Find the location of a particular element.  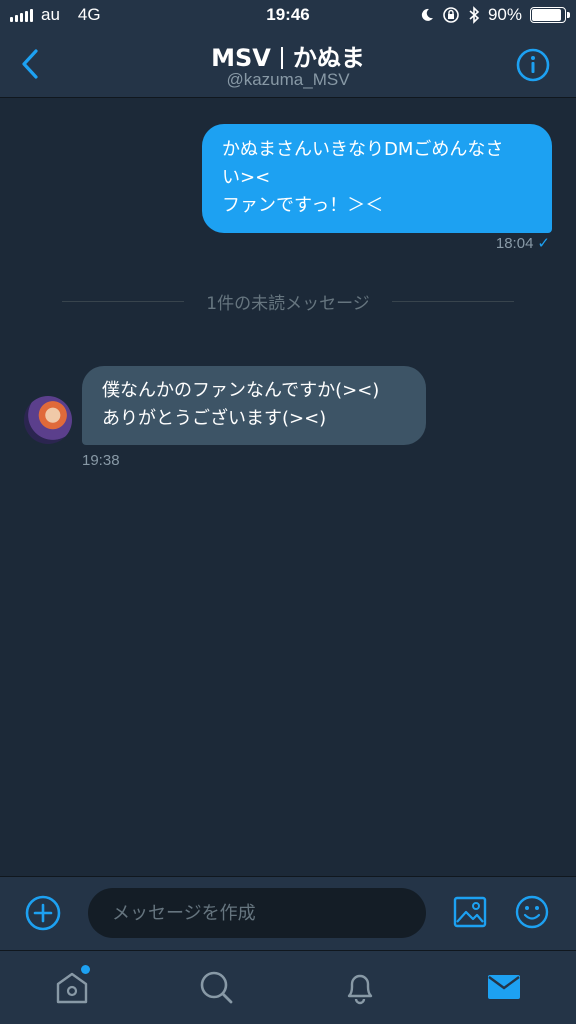

battery-fill is located at coordinates (546, 15).